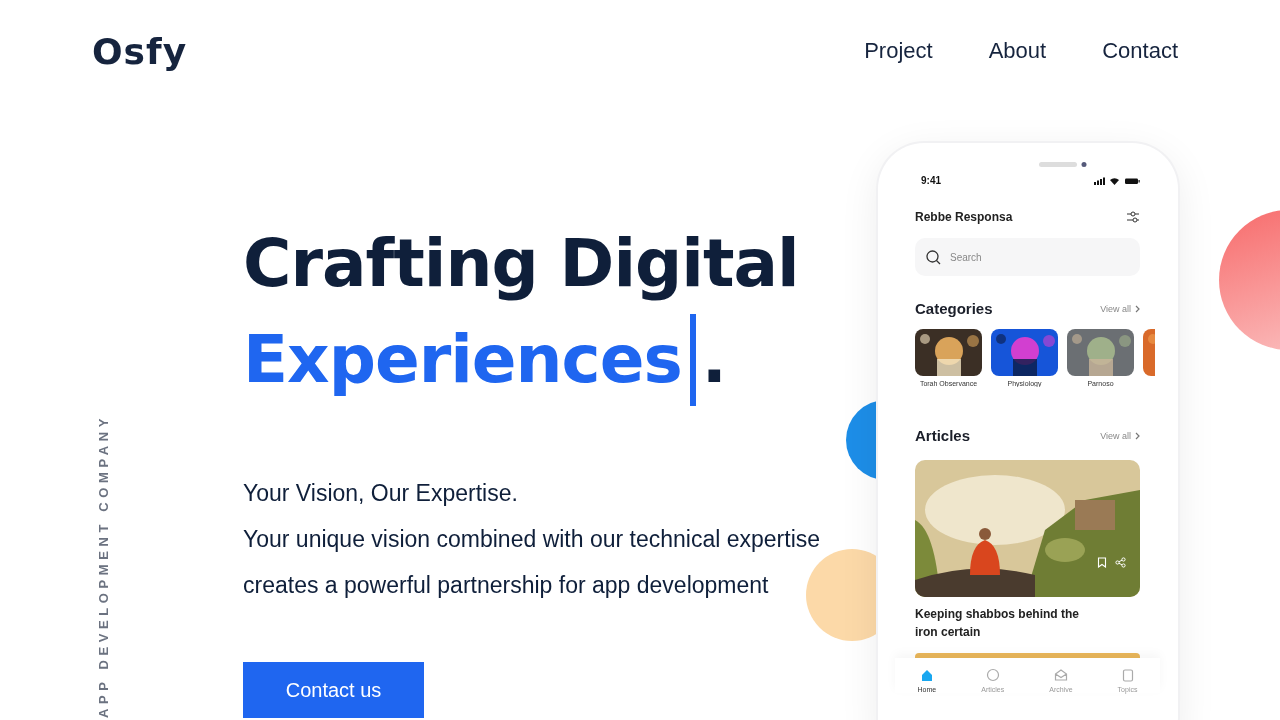 Image resolution: width=1280 pixels, height=720 pixels. I want to click on status-time: 9:41, so click(931, 180).